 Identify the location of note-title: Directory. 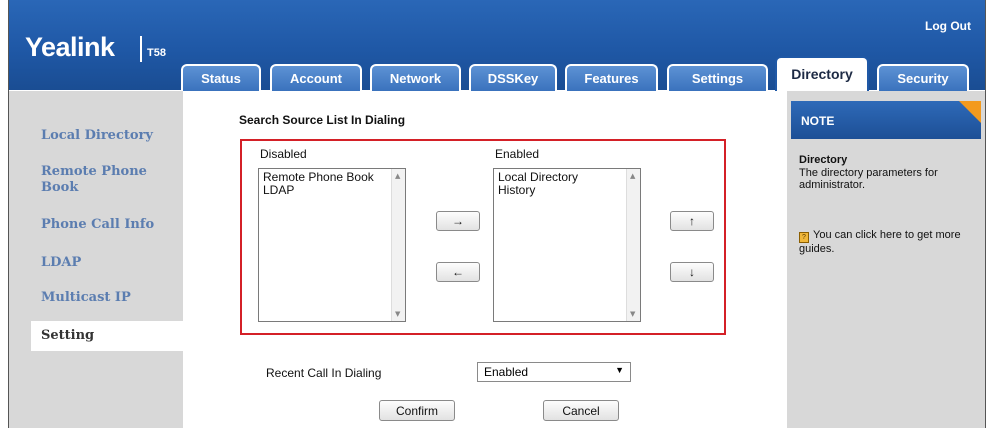
(823, 160).